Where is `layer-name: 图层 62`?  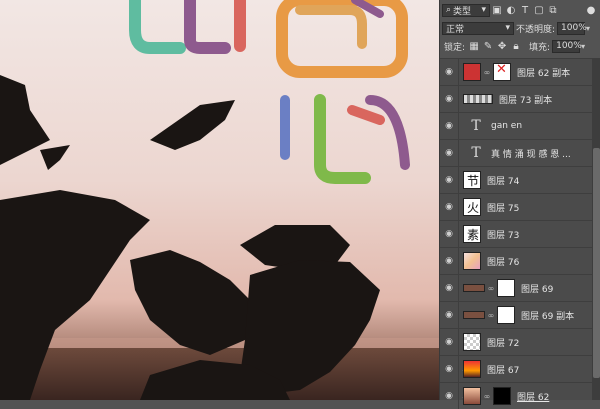 layer-name: 图层 62 is located at coordinates (533, 396).